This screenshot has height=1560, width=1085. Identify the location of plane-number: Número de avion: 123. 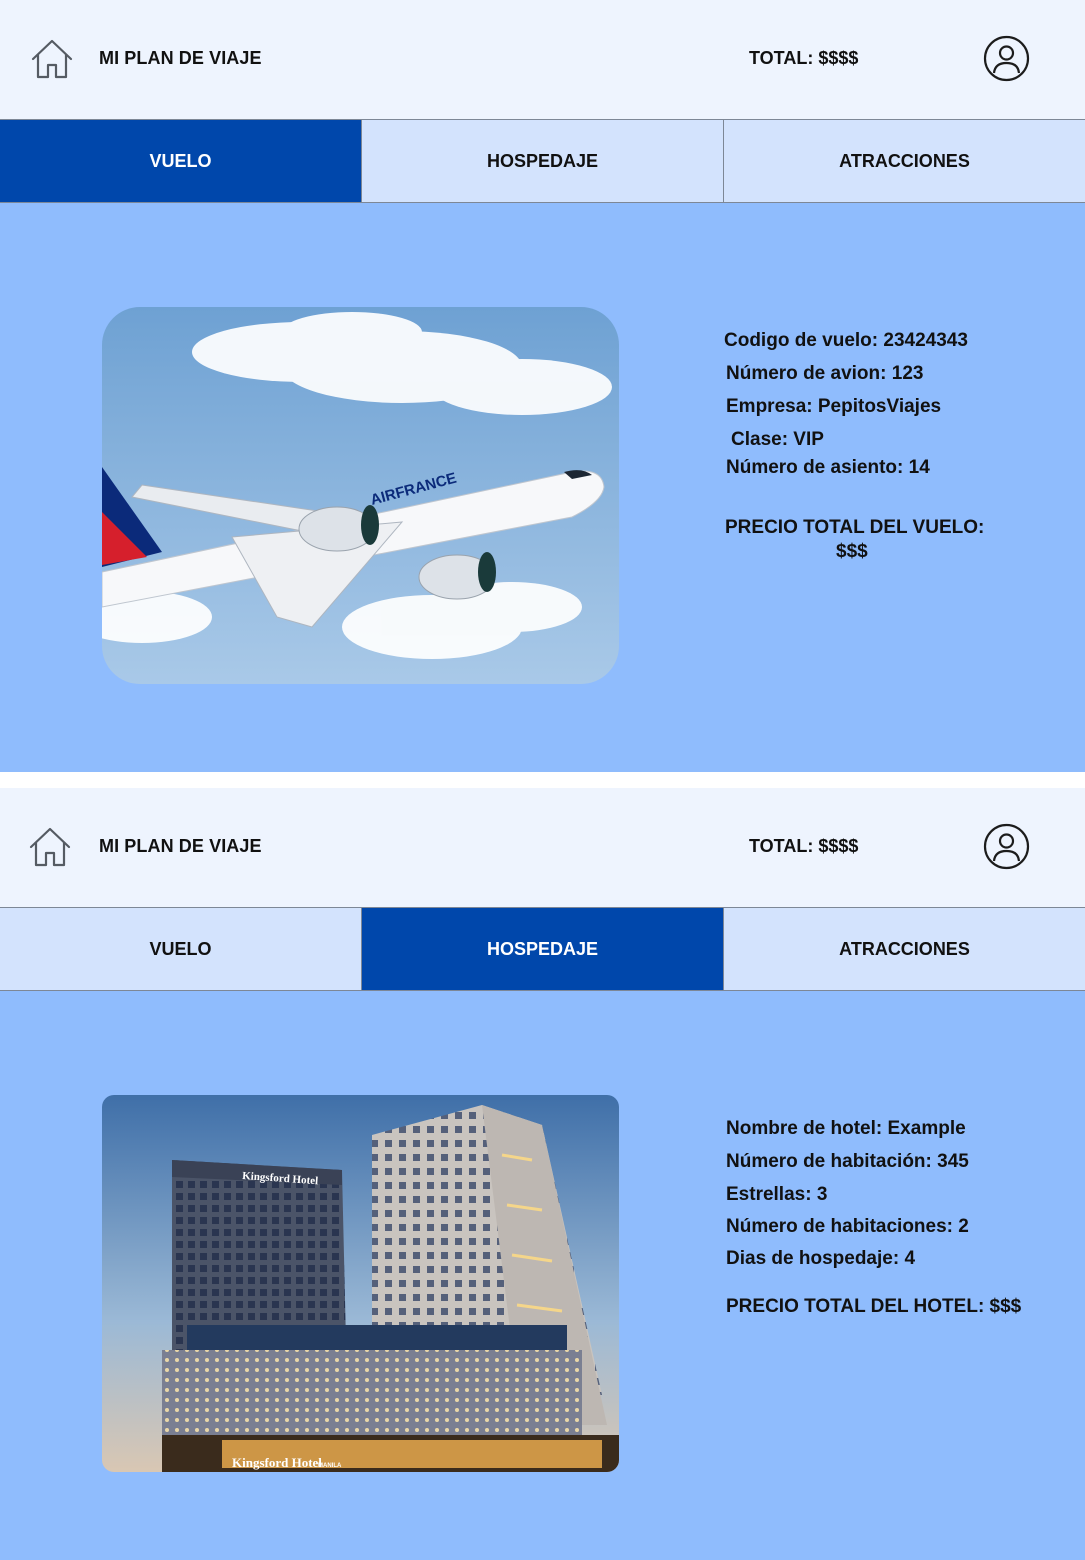
(825, 373).